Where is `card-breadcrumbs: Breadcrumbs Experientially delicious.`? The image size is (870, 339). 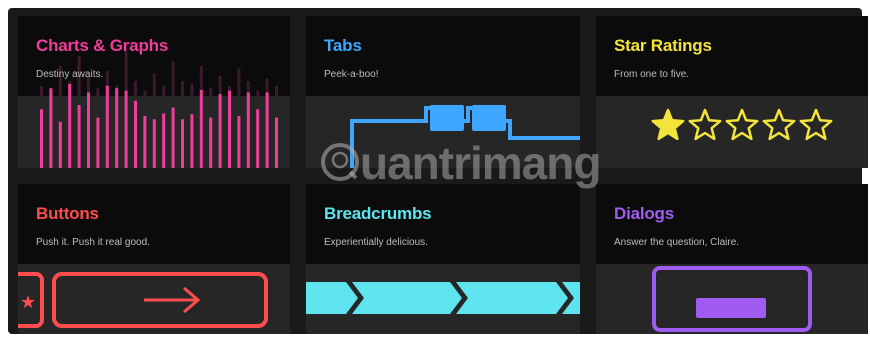
card-breadcrumbs: Breadcrumbs Experientially delicious. is located at coordinates (443, 259).